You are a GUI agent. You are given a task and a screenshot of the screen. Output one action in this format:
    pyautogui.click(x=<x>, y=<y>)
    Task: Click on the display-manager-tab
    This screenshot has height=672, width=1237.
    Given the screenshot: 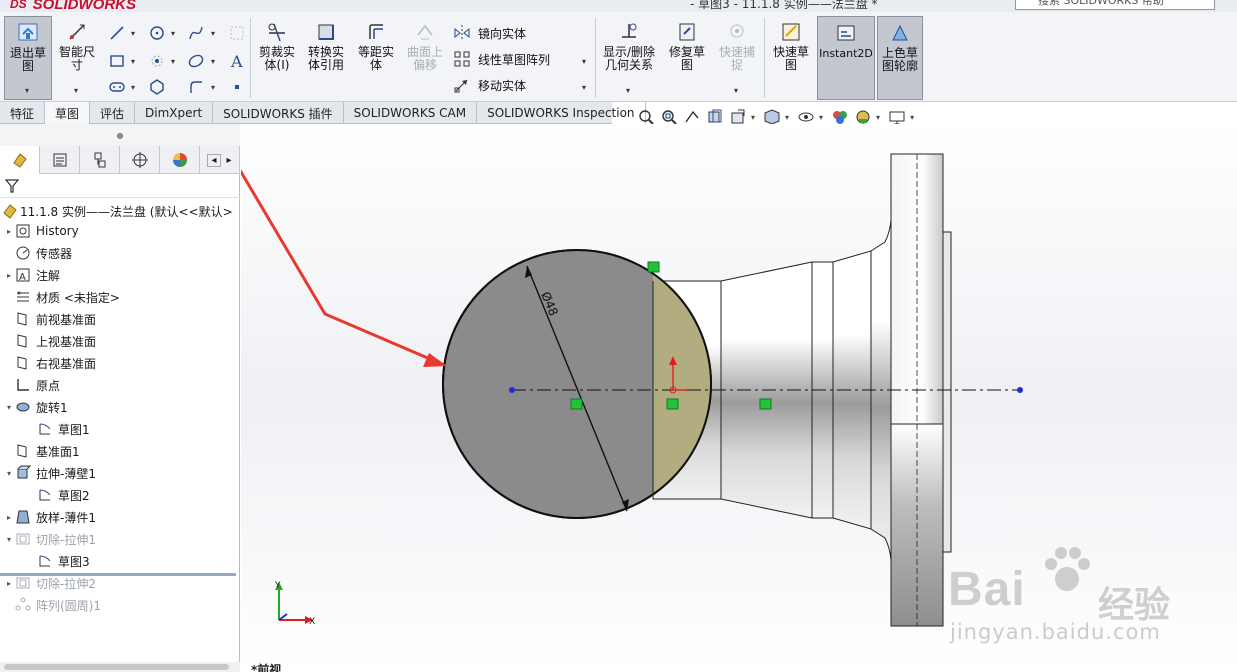 What is the action you would take?
    pyautogui.click(x=180, y=160)
    